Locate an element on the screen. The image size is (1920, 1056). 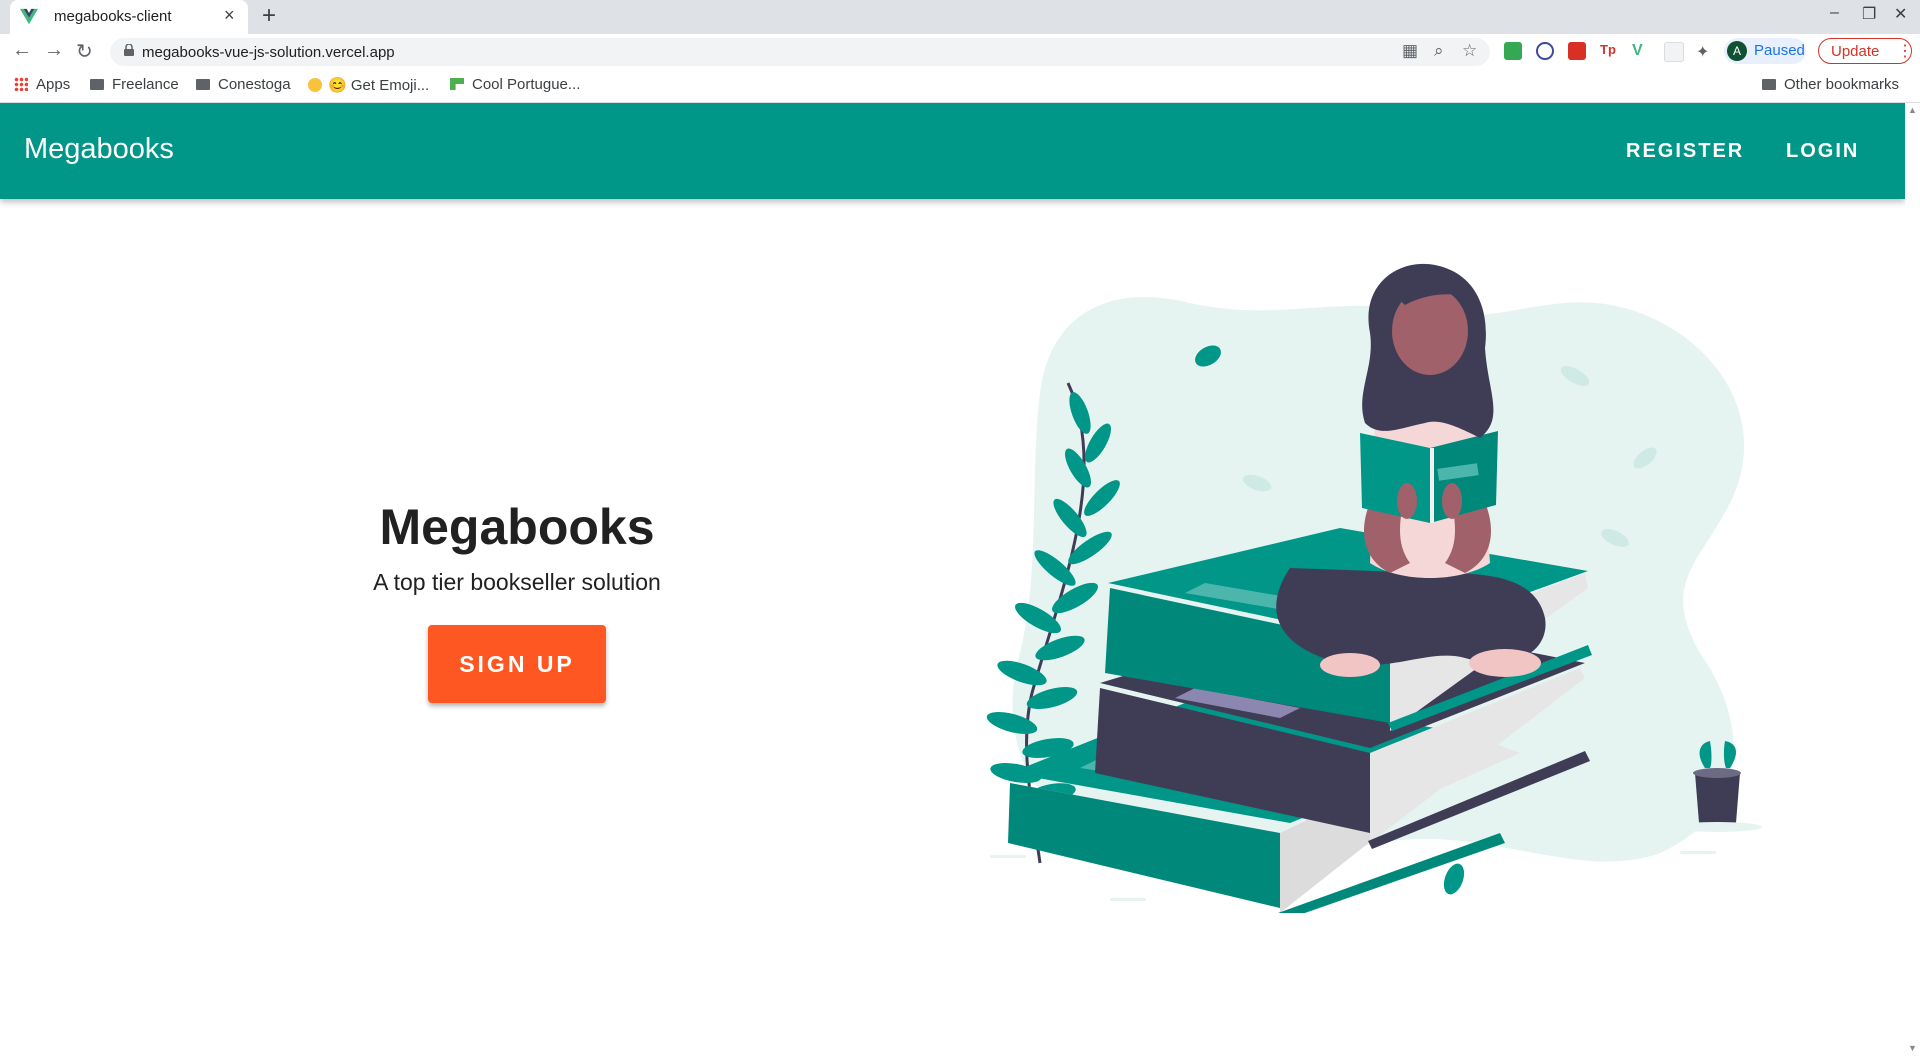
sign-up-label: SIGN UP is located at coordinates (517, 664).